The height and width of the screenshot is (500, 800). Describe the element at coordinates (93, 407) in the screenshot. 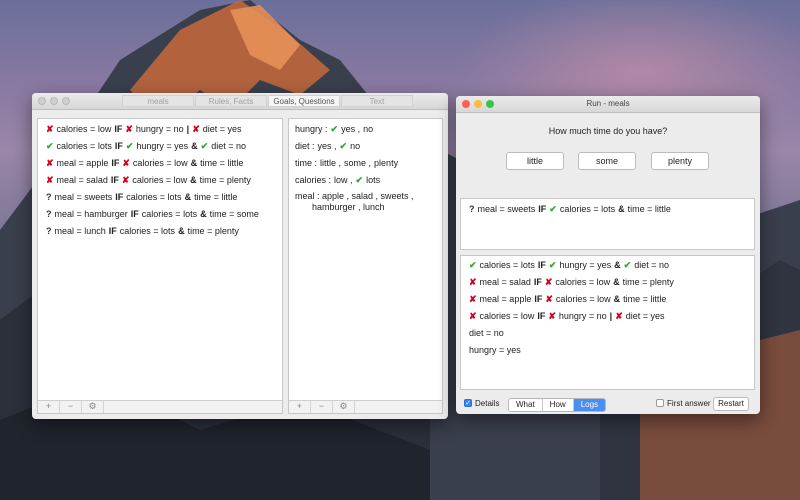

I see `rule-settings-gear-icon: ⚙` at that location.